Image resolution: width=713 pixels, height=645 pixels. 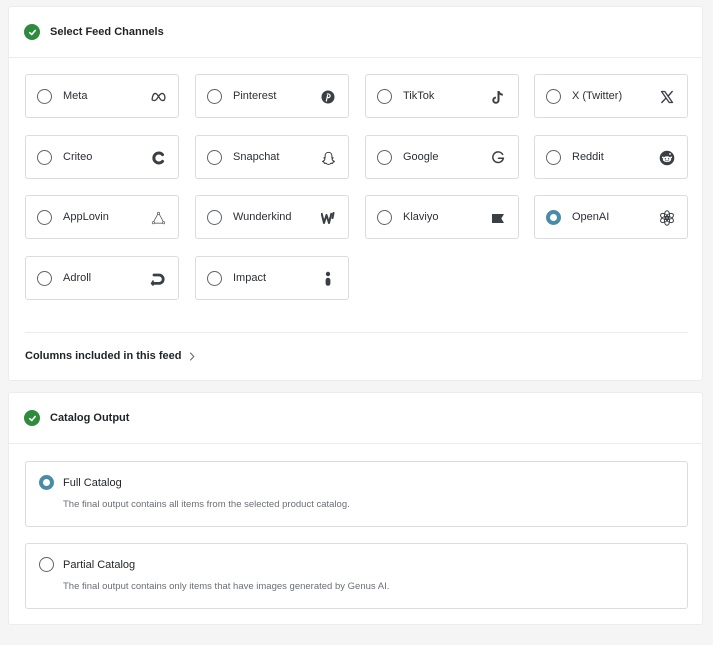 What do you see at coordinates (92, 483) in the screenshot?
I see `full-catalog-title: Full Catalog` at bounding box center [92, 483].